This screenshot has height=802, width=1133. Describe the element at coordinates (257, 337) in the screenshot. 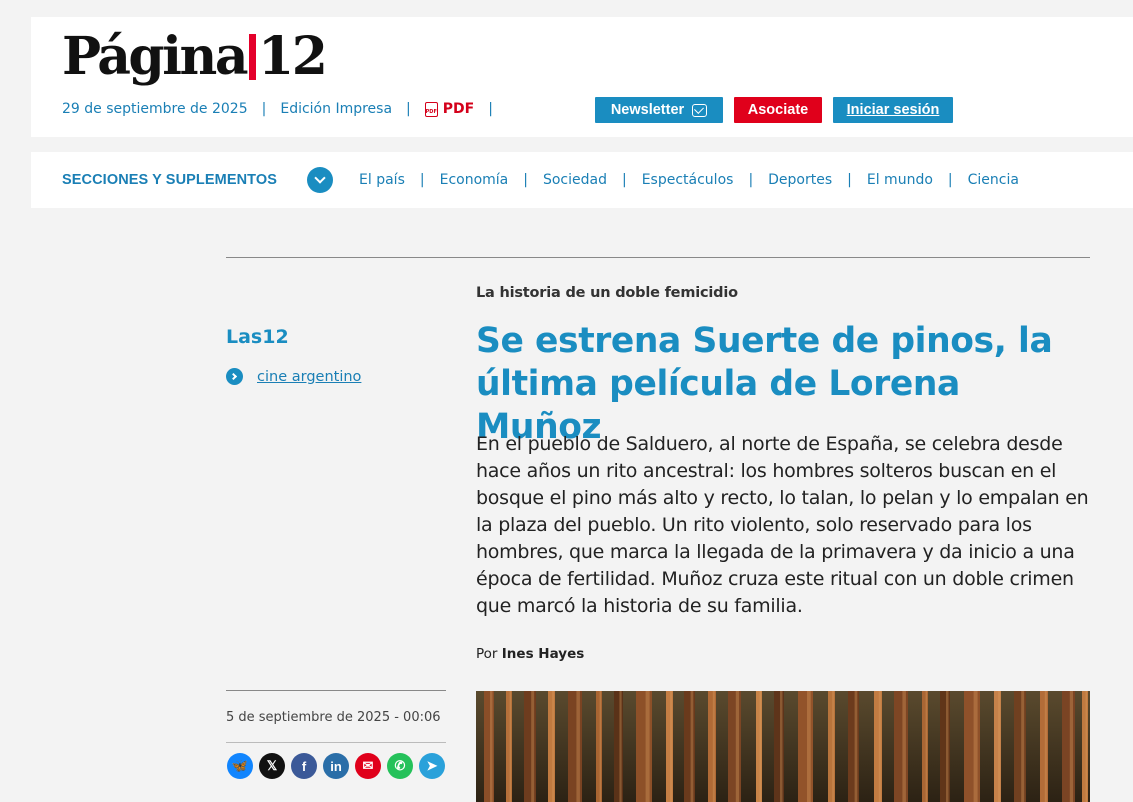

I see `section-link-las12: Las12` at that location.